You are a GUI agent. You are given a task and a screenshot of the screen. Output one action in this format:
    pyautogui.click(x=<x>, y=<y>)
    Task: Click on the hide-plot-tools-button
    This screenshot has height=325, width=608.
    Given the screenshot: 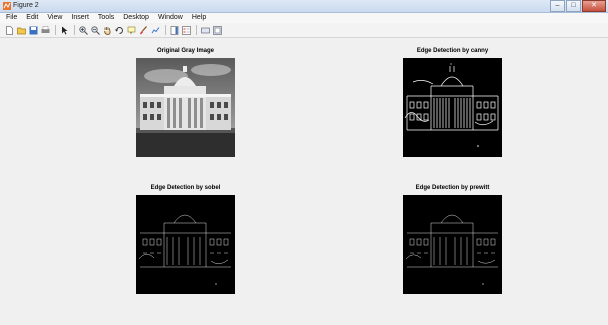 What is the action you would take?
    pyautogui.click(x=205, y=30)
    